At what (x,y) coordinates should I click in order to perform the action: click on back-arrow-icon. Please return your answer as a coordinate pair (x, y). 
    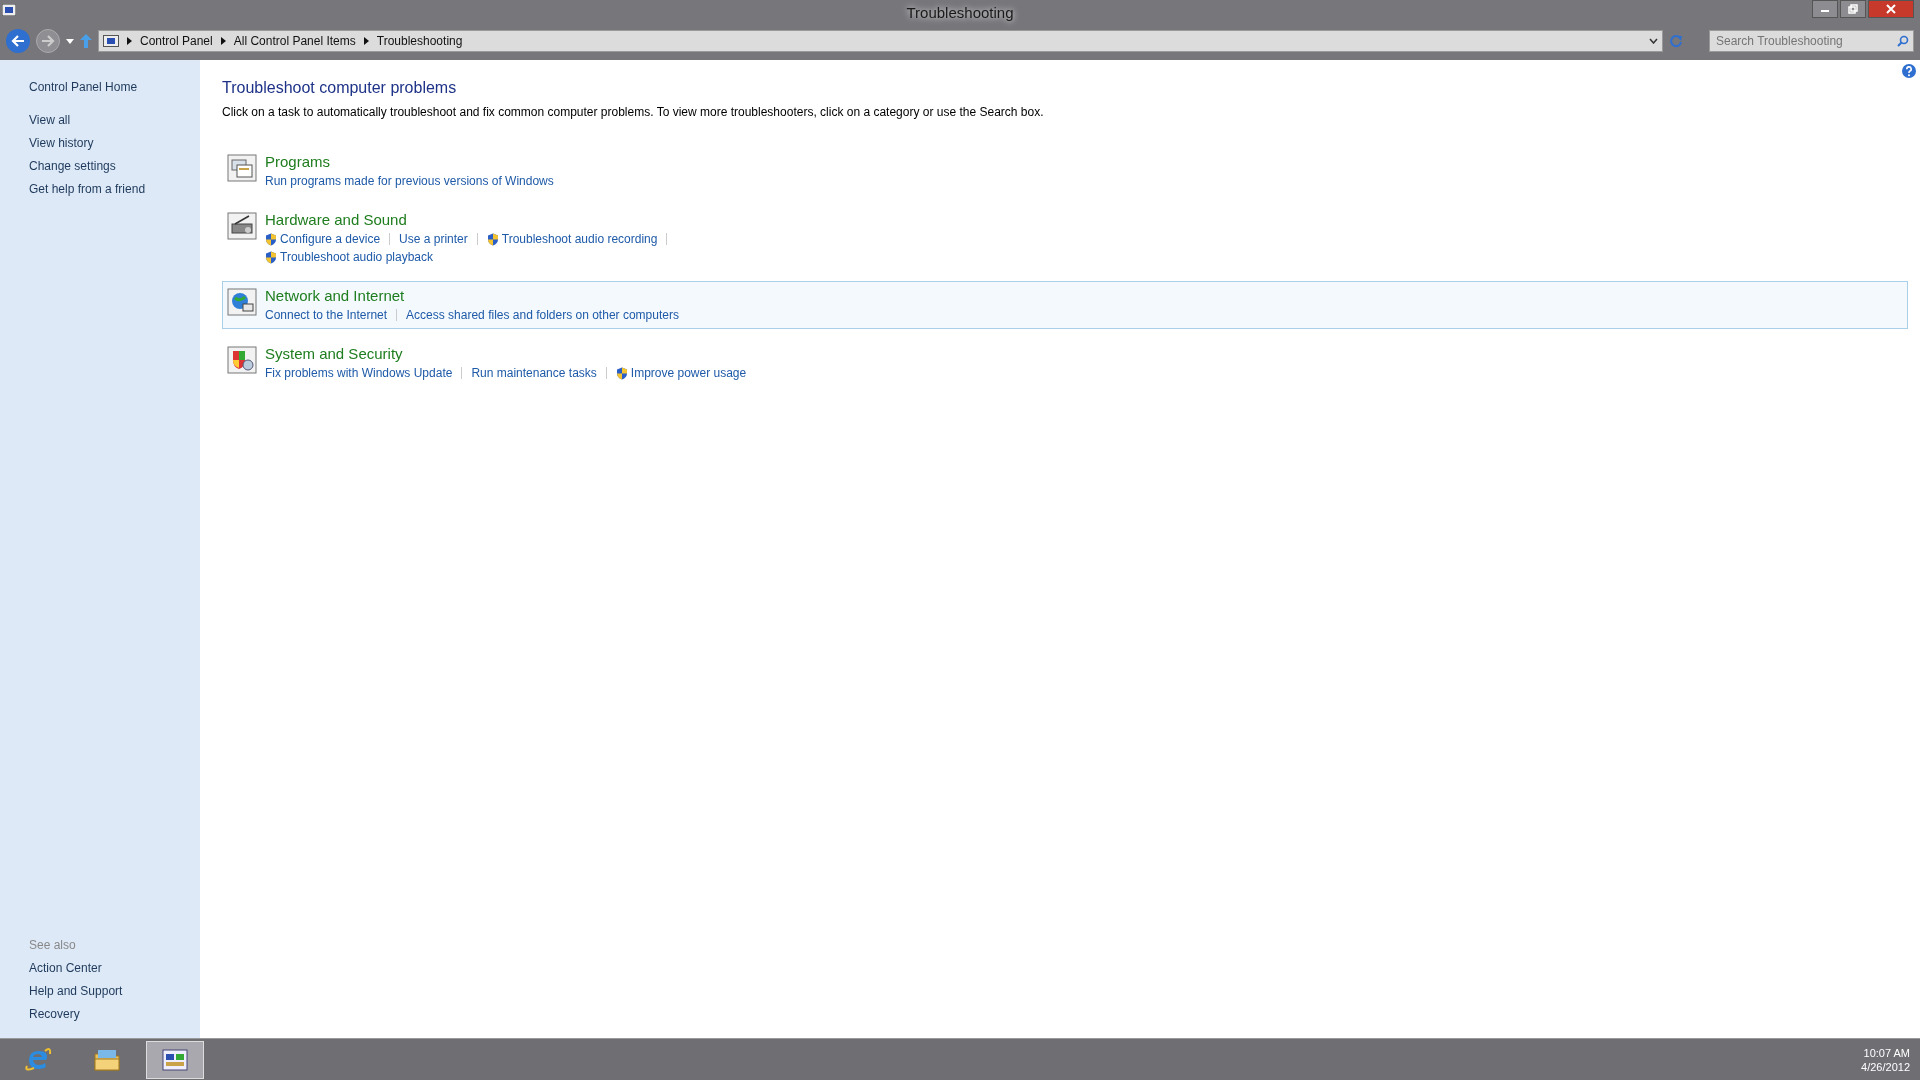
    Looking at the image, I should click on (18, 41).